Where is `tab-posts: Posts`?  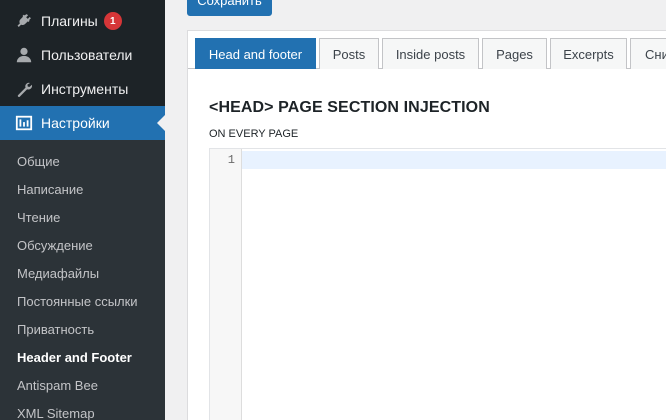
tab-posts: Posts is located at coordinates (349, 53).